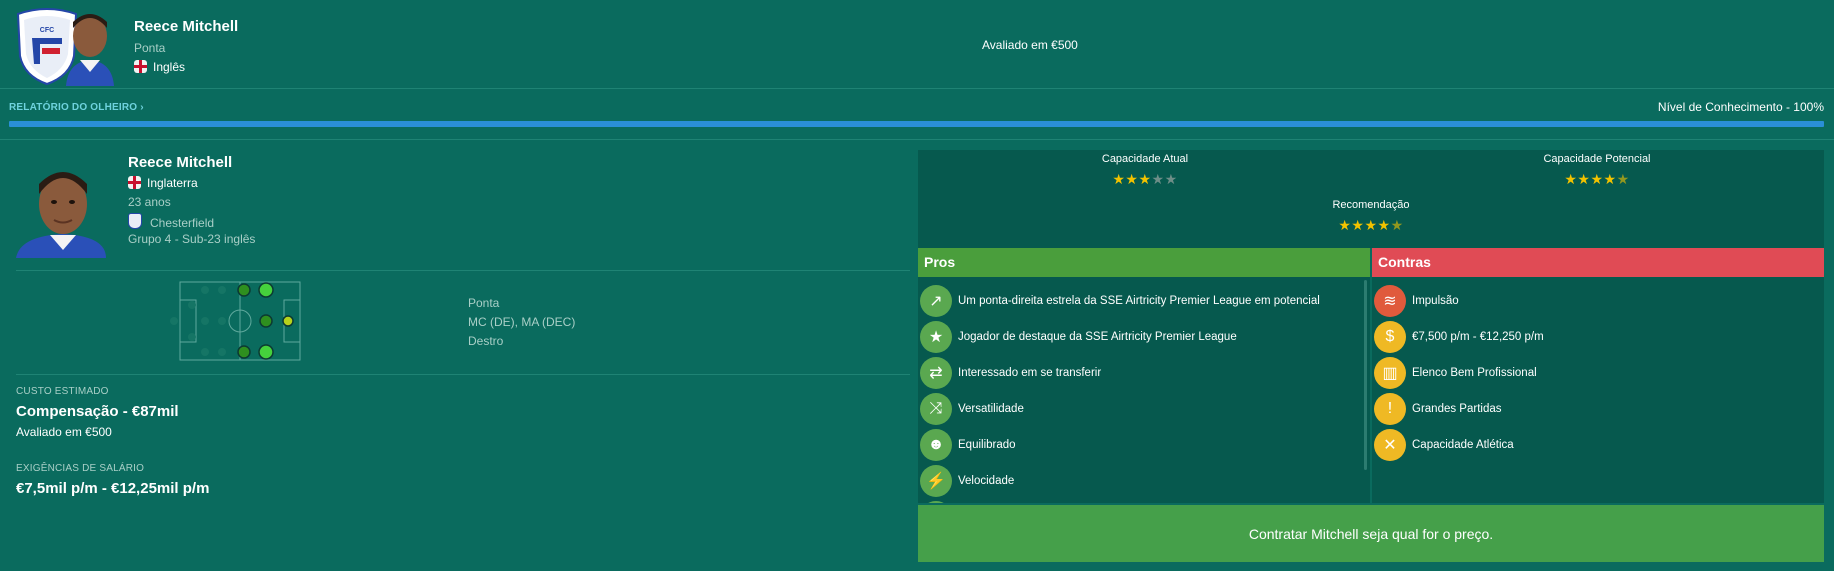  Describe the element at coordinates (1435, 301) in the screenshot. I see `cons-item-label: Impulsão` at that location.